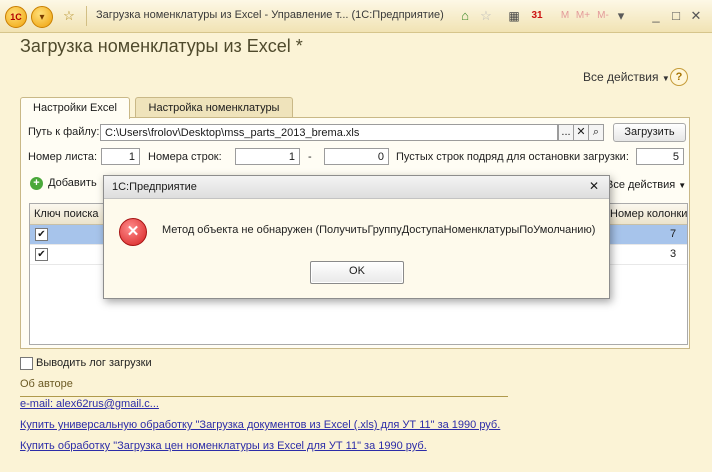 The image size is (712, 472). What do you see at coordinates (514, 16) in the screenshot?
I see `calculator-icon: ▦` at bounding box center [514, 16].